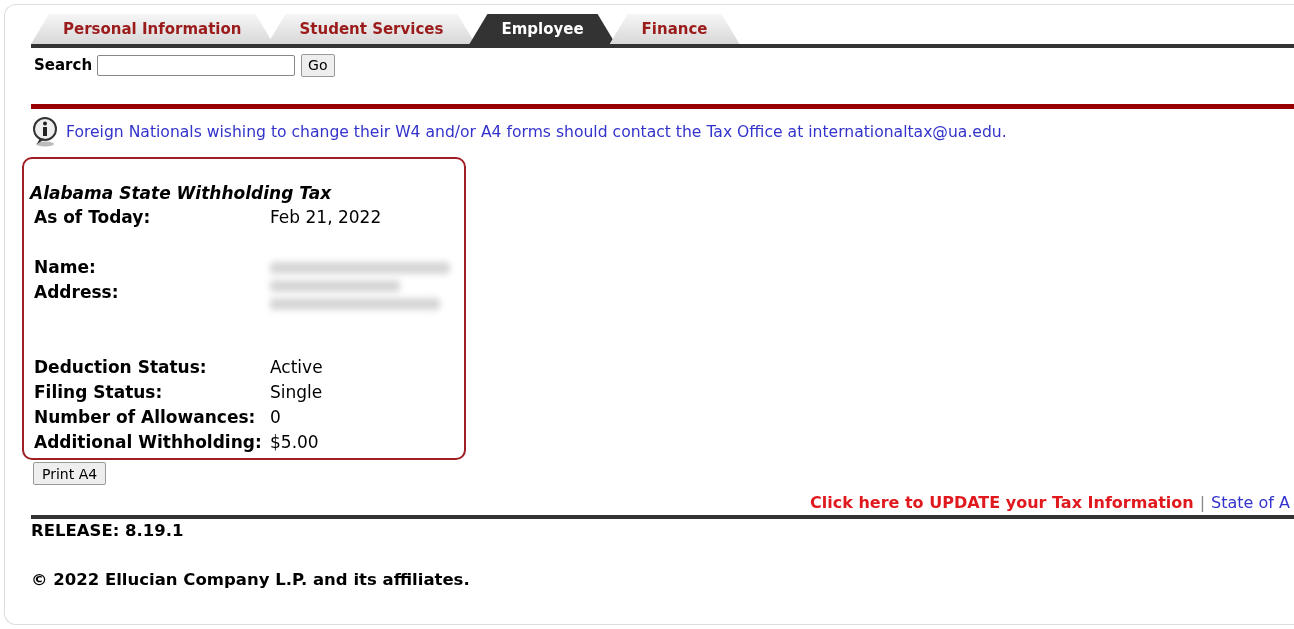 This screenshot has height=629, width=1294. What do you see at coordinates (181, 193) in the screenshot?
I see `form-title: Alabama State Withholding Tax` at bounding box center [181, 193].